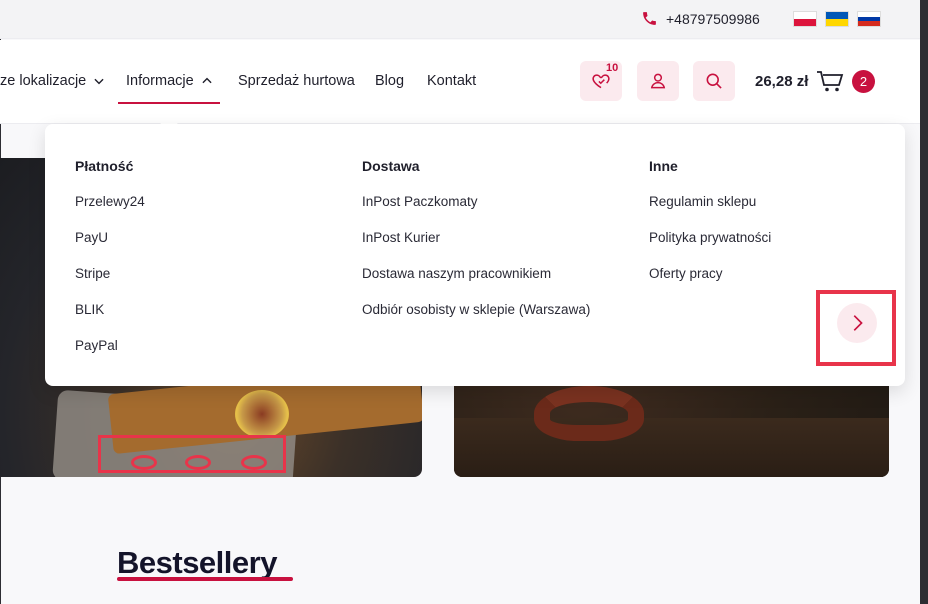 The image size is (928, 604). Describe the element at coordinates (110, 320) in the screenshot. I see `dropdown-link: BLIK` at that location.